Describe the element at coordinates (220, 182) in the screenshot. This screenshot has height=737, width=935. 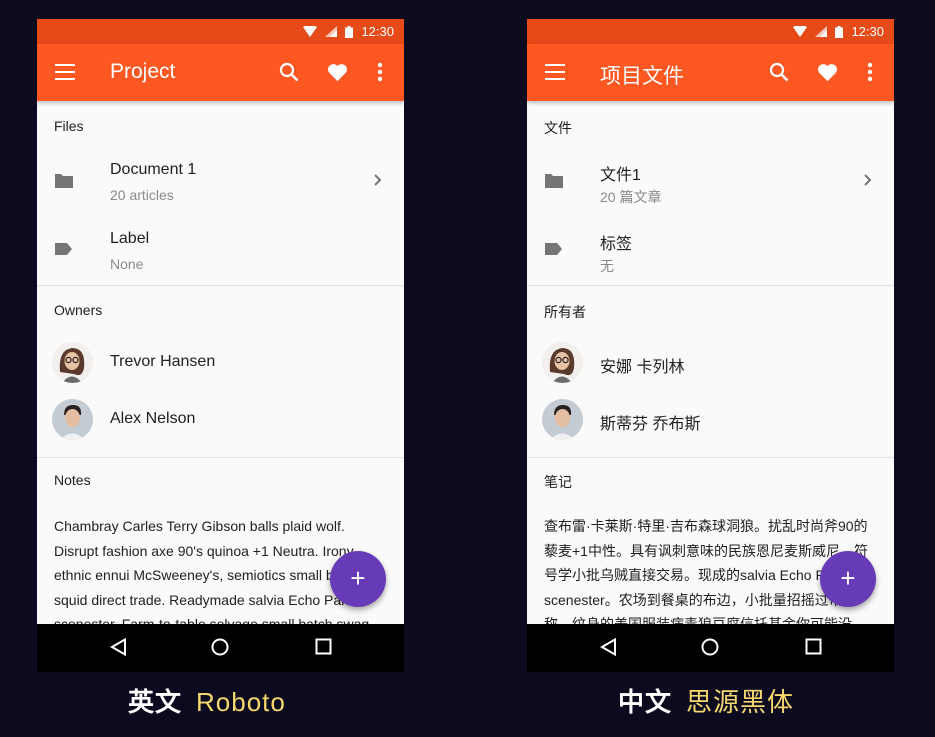
I see `file-row-document: Document 1 20 articles` at that location.